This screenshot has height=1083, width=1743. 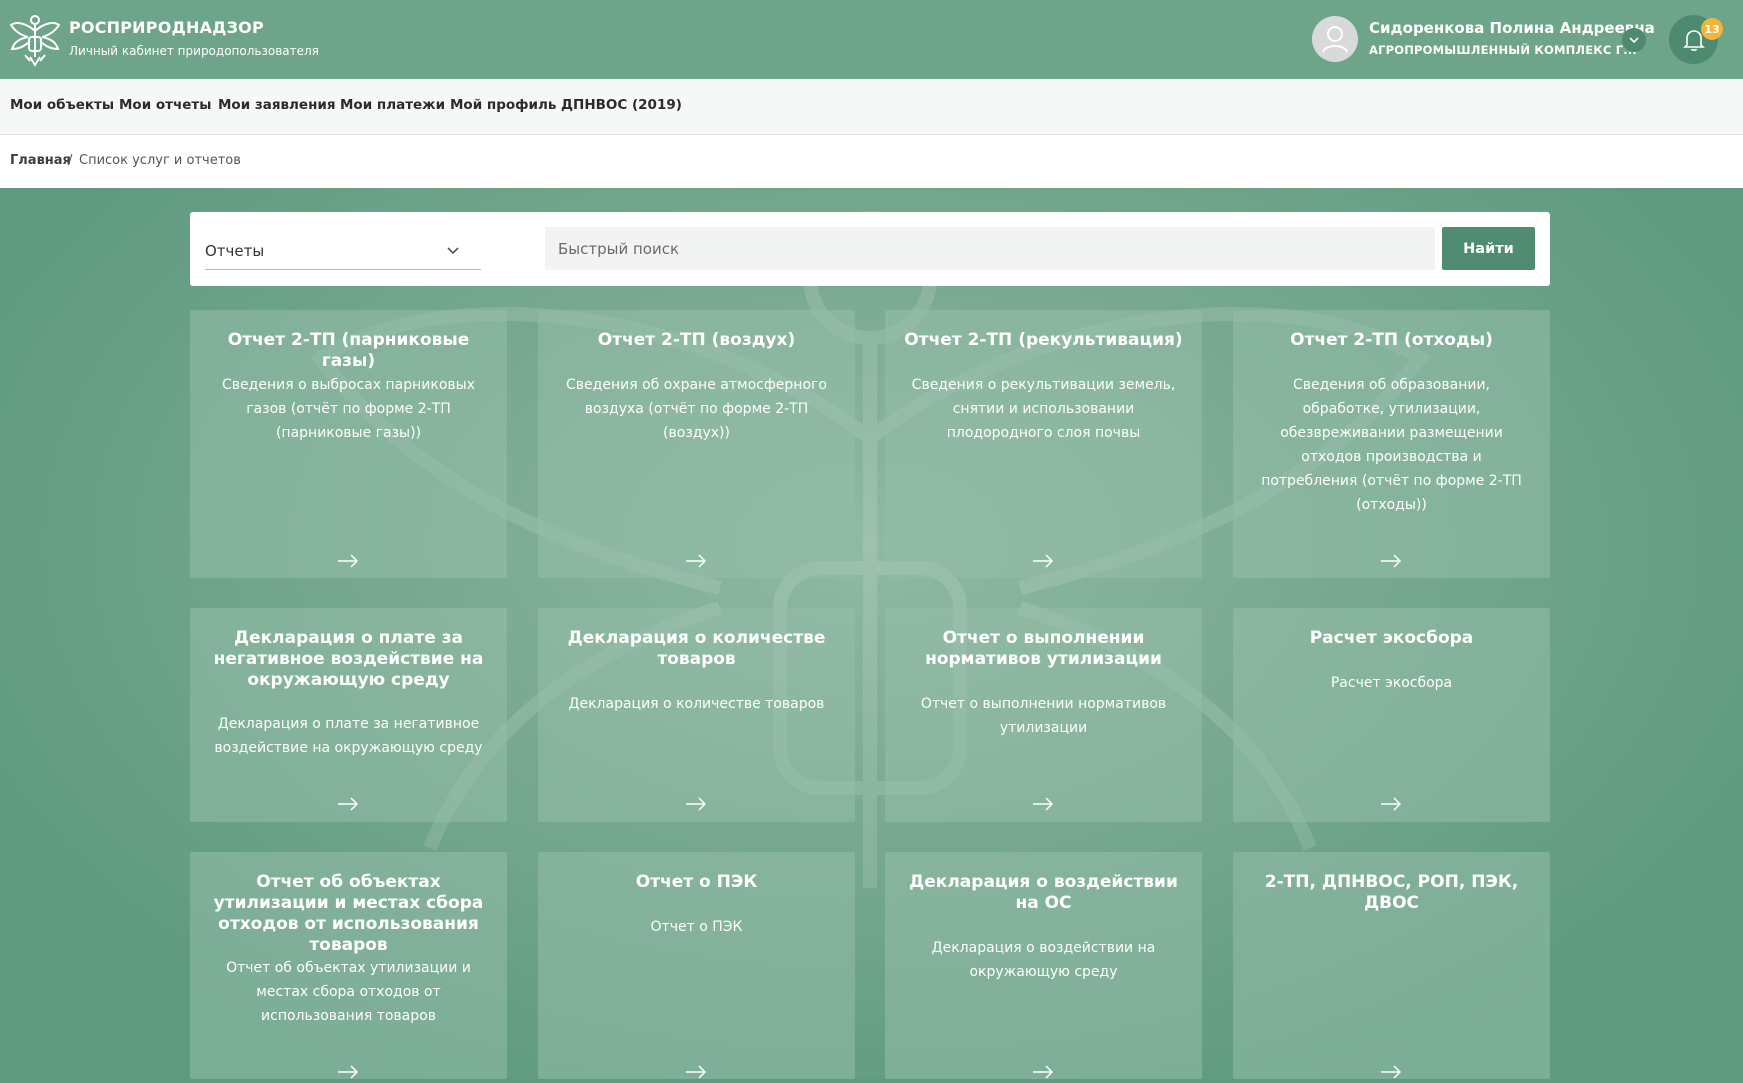 What do you see at coordinates (235, 251) in the screenshot?
I see `category-select-value: Отчеты` at bounding box center [235, 251].